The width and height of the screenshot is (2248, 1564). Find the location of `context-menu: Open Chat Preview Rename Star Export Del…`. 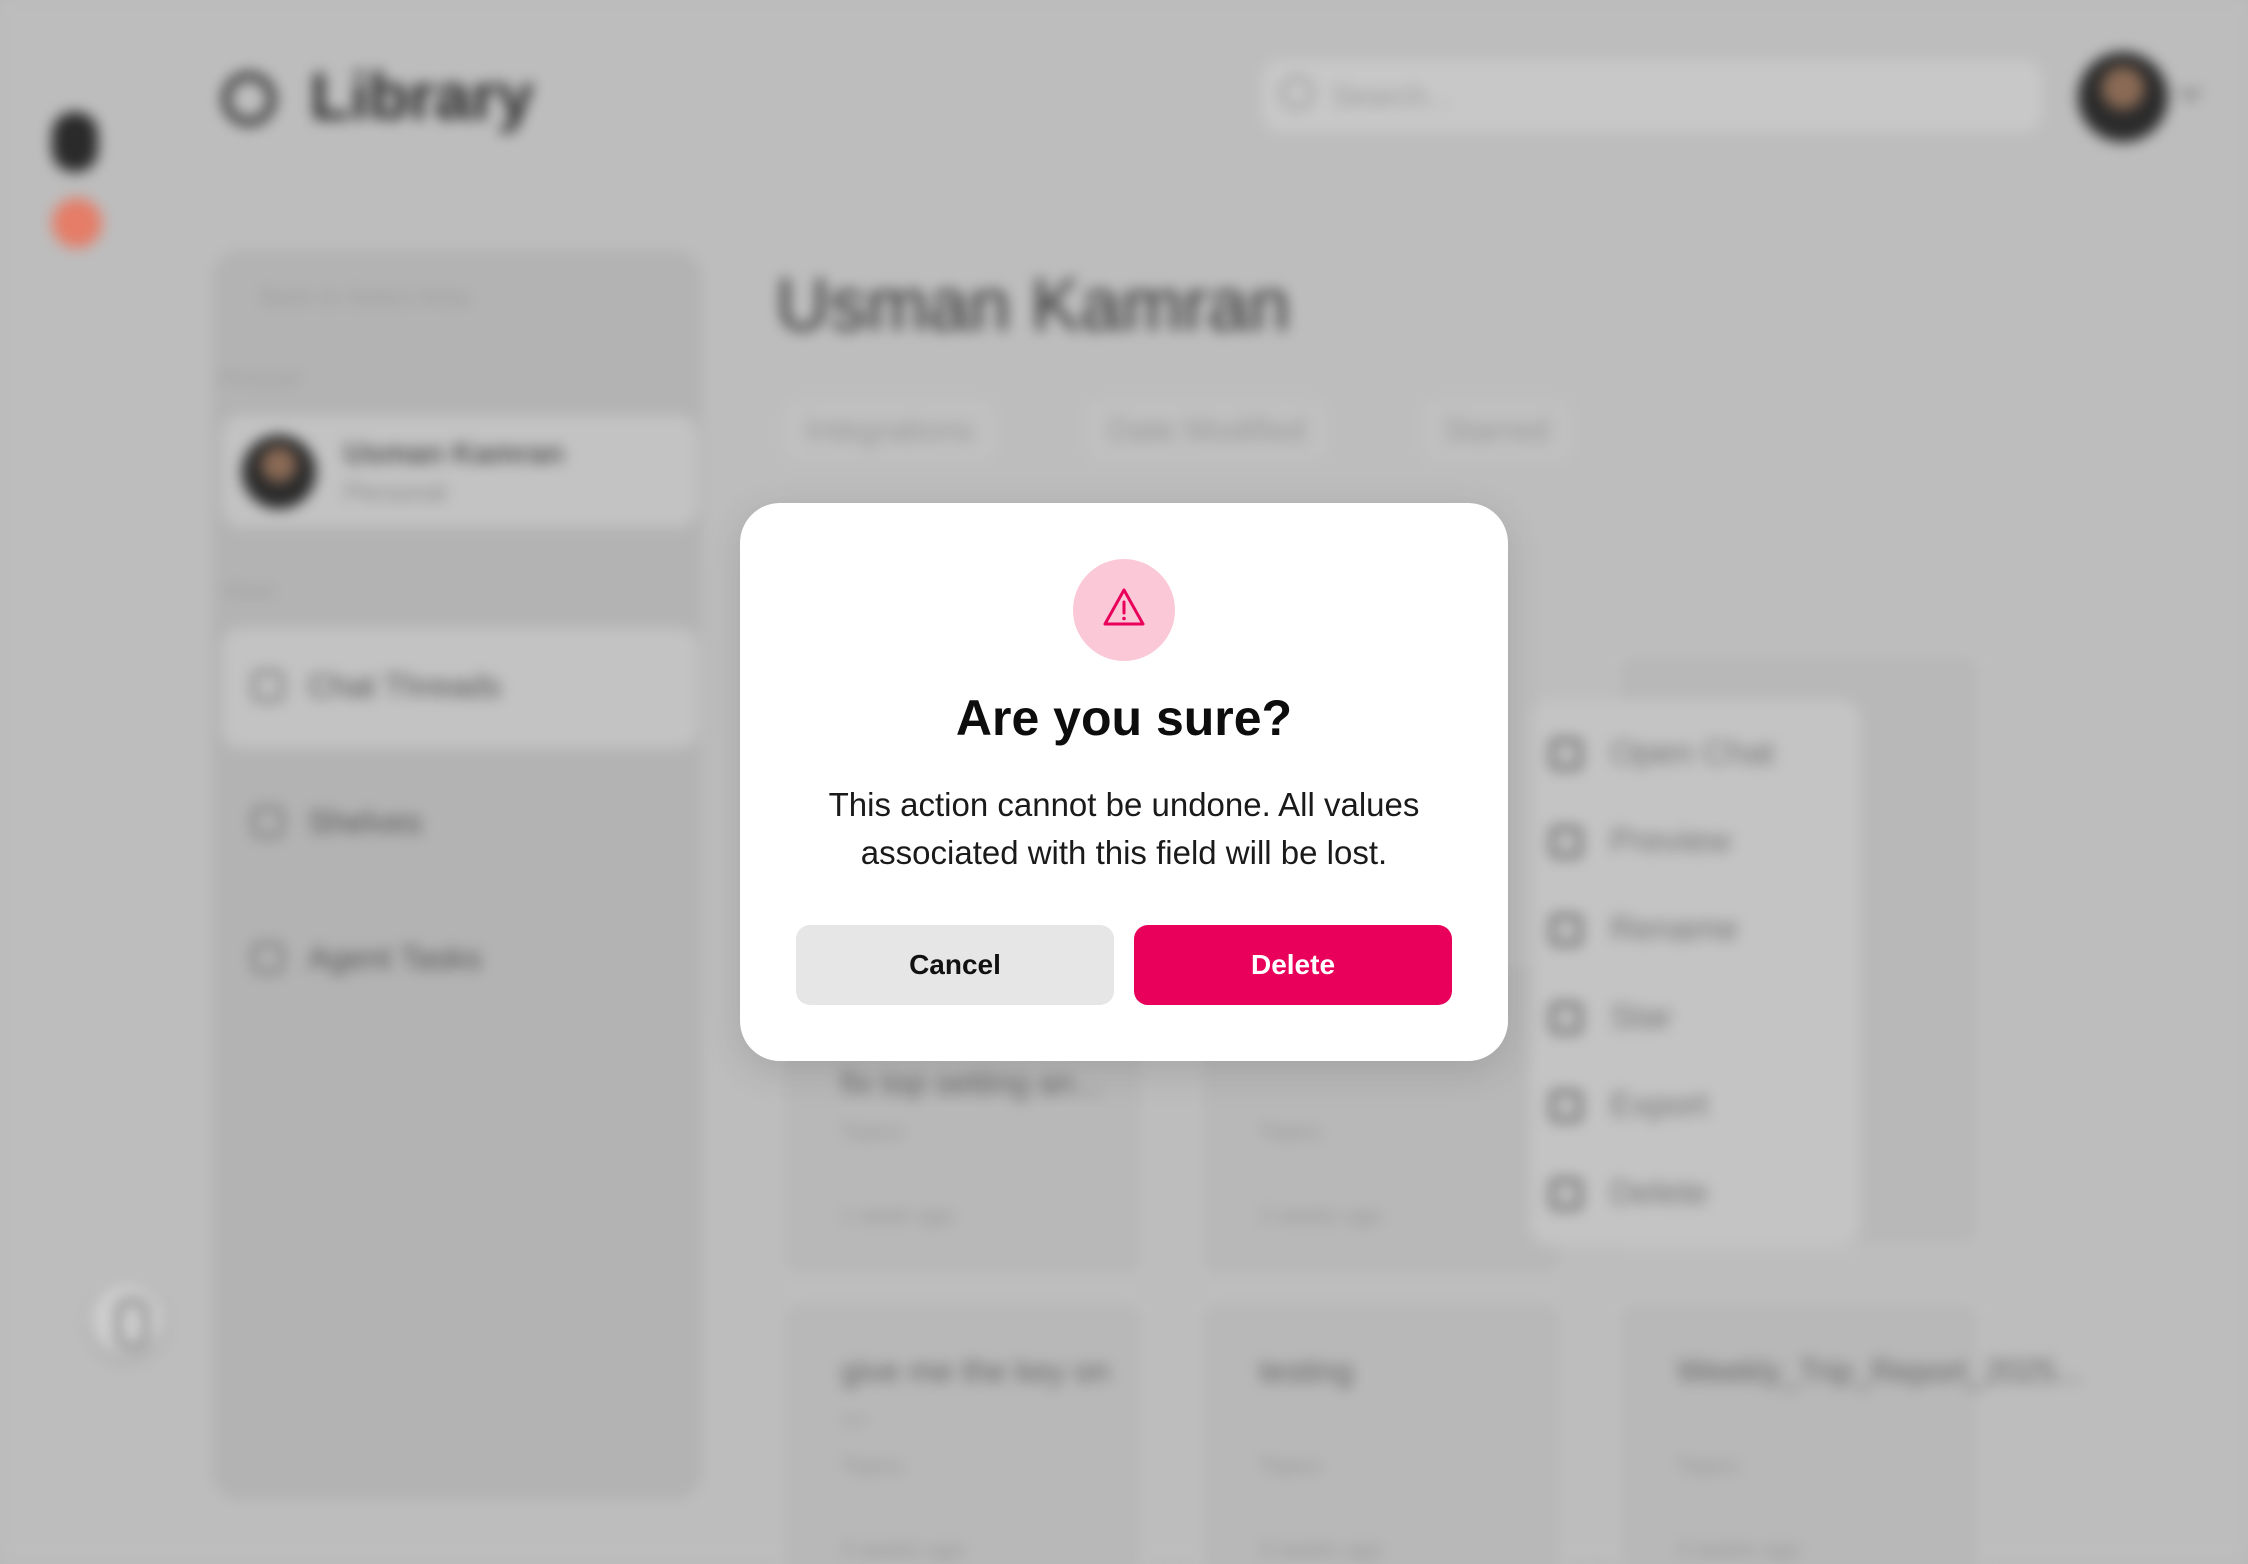

context-menu: Open Chat Preview Rename Star Export Del… is located at coordinates (1695, 972).